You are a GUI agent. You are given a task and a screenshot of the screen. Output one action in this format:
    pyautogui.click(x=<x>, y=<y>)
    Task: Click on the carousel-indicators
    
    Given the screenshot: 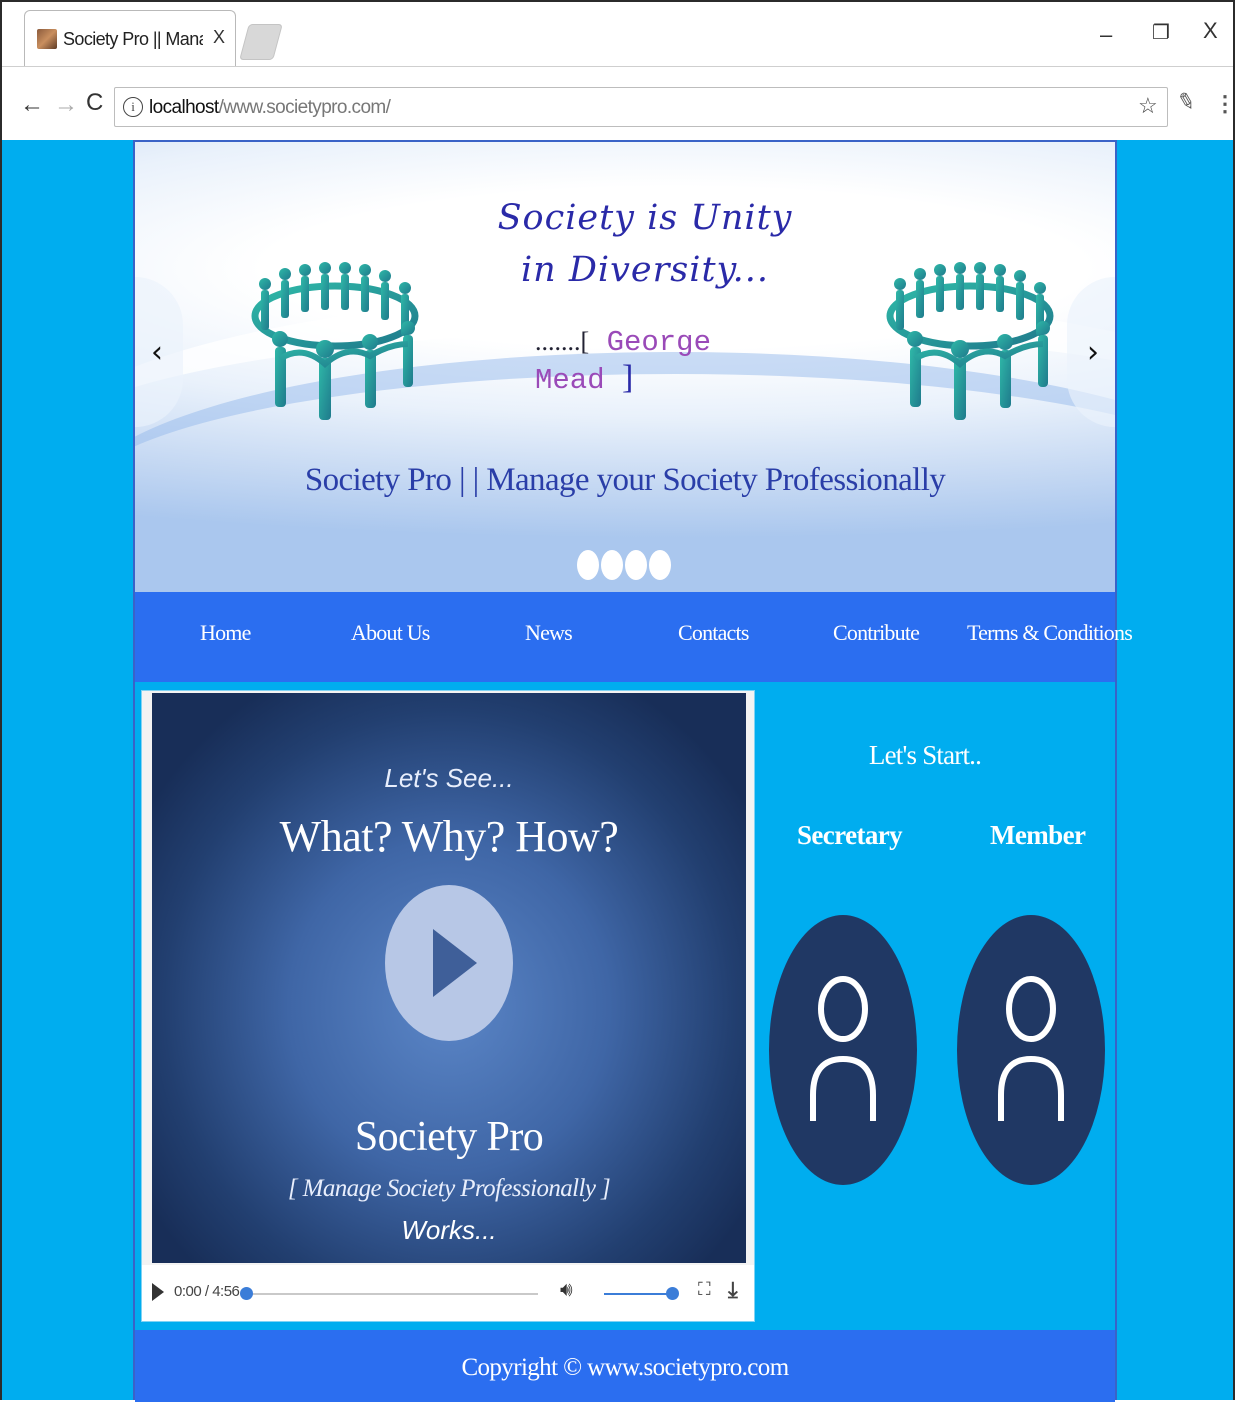 What is the action you would take?
    pyautogui.click(x=625, y=565)
    